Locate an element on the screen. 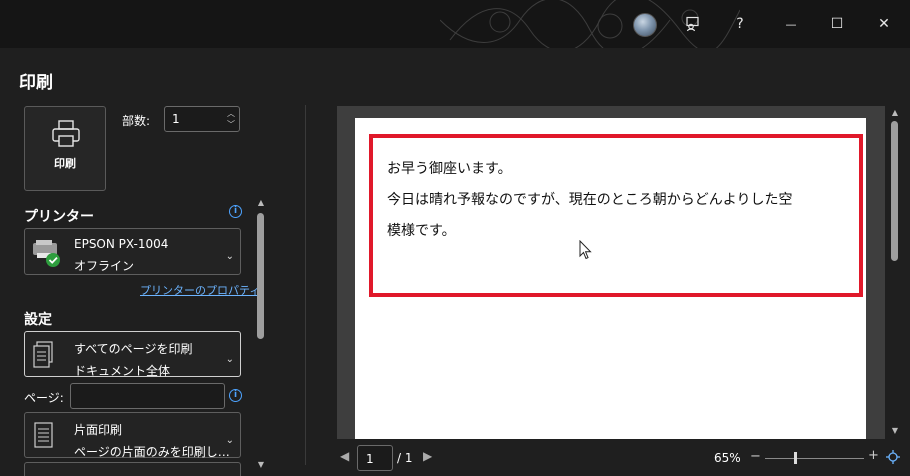  sides-dropdown: 片面印刷 ページの片面のみを印刷し… ⌄ is located at coordinates (132, 435).